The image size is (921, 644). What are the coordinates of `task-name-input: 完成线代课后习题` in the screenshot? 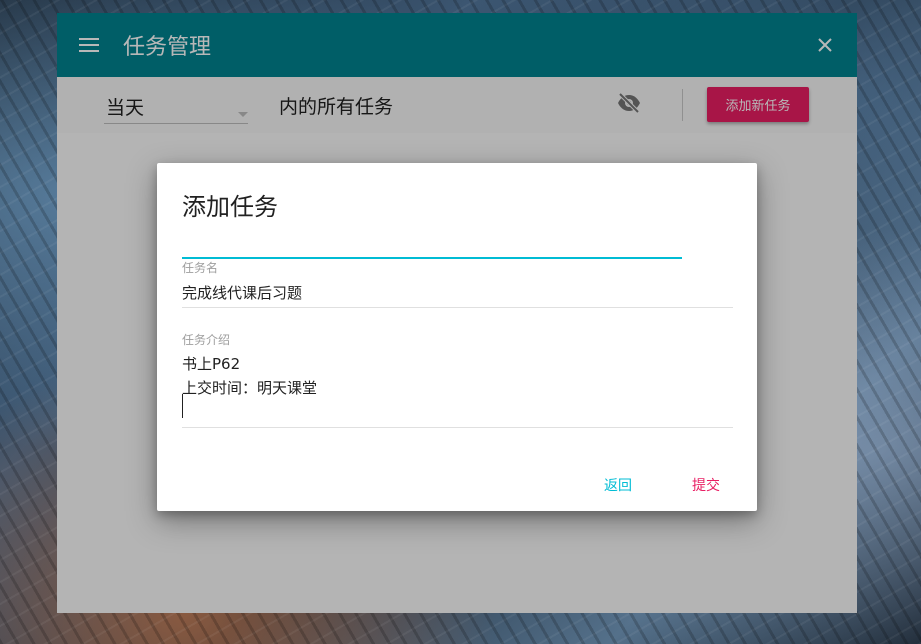 It's located at (457, 292).